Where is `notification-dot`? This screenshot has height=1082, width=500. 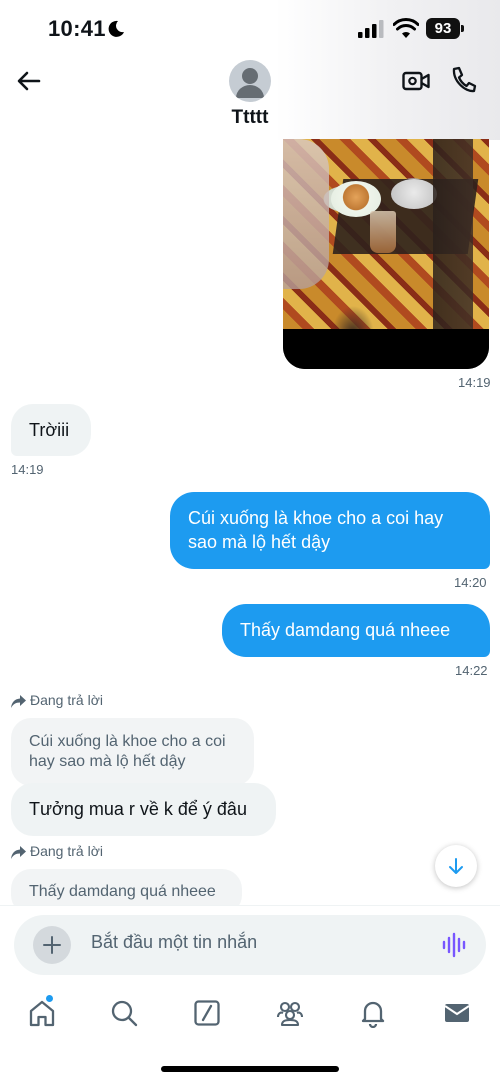 notification-dot is located at coordinates (49, 998).